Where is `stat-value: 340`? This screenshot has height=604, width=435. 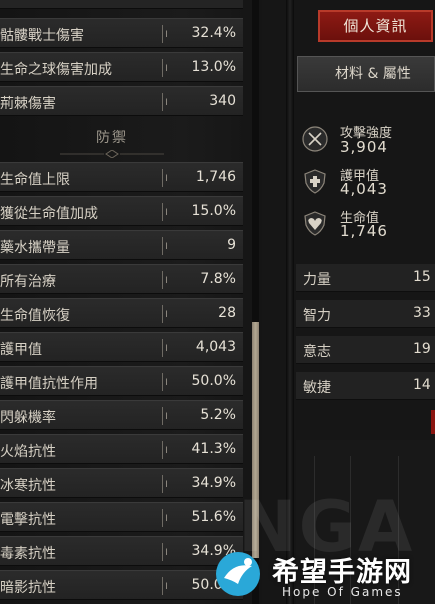 stat-value: 340 is located at coordinates (222, 101).